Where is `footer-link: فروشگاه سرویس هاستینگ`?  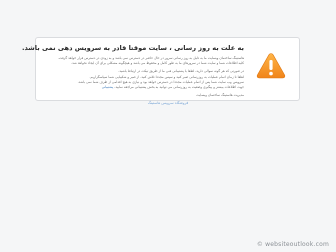 footer-link: فروشگاه سرویس هاستینگ is located at coordinates (168, 103).